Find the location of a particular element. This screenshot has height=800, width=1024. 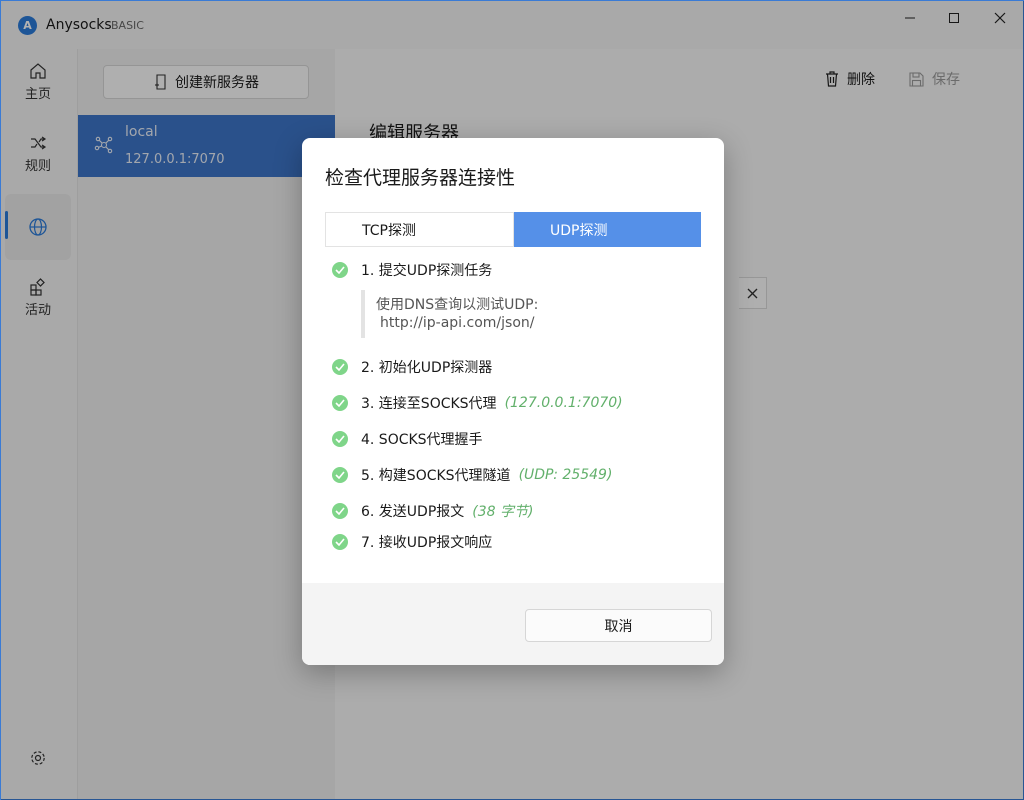

probe-step: 2. 初始化UDP探测器 is located at coordinates (412, 367).